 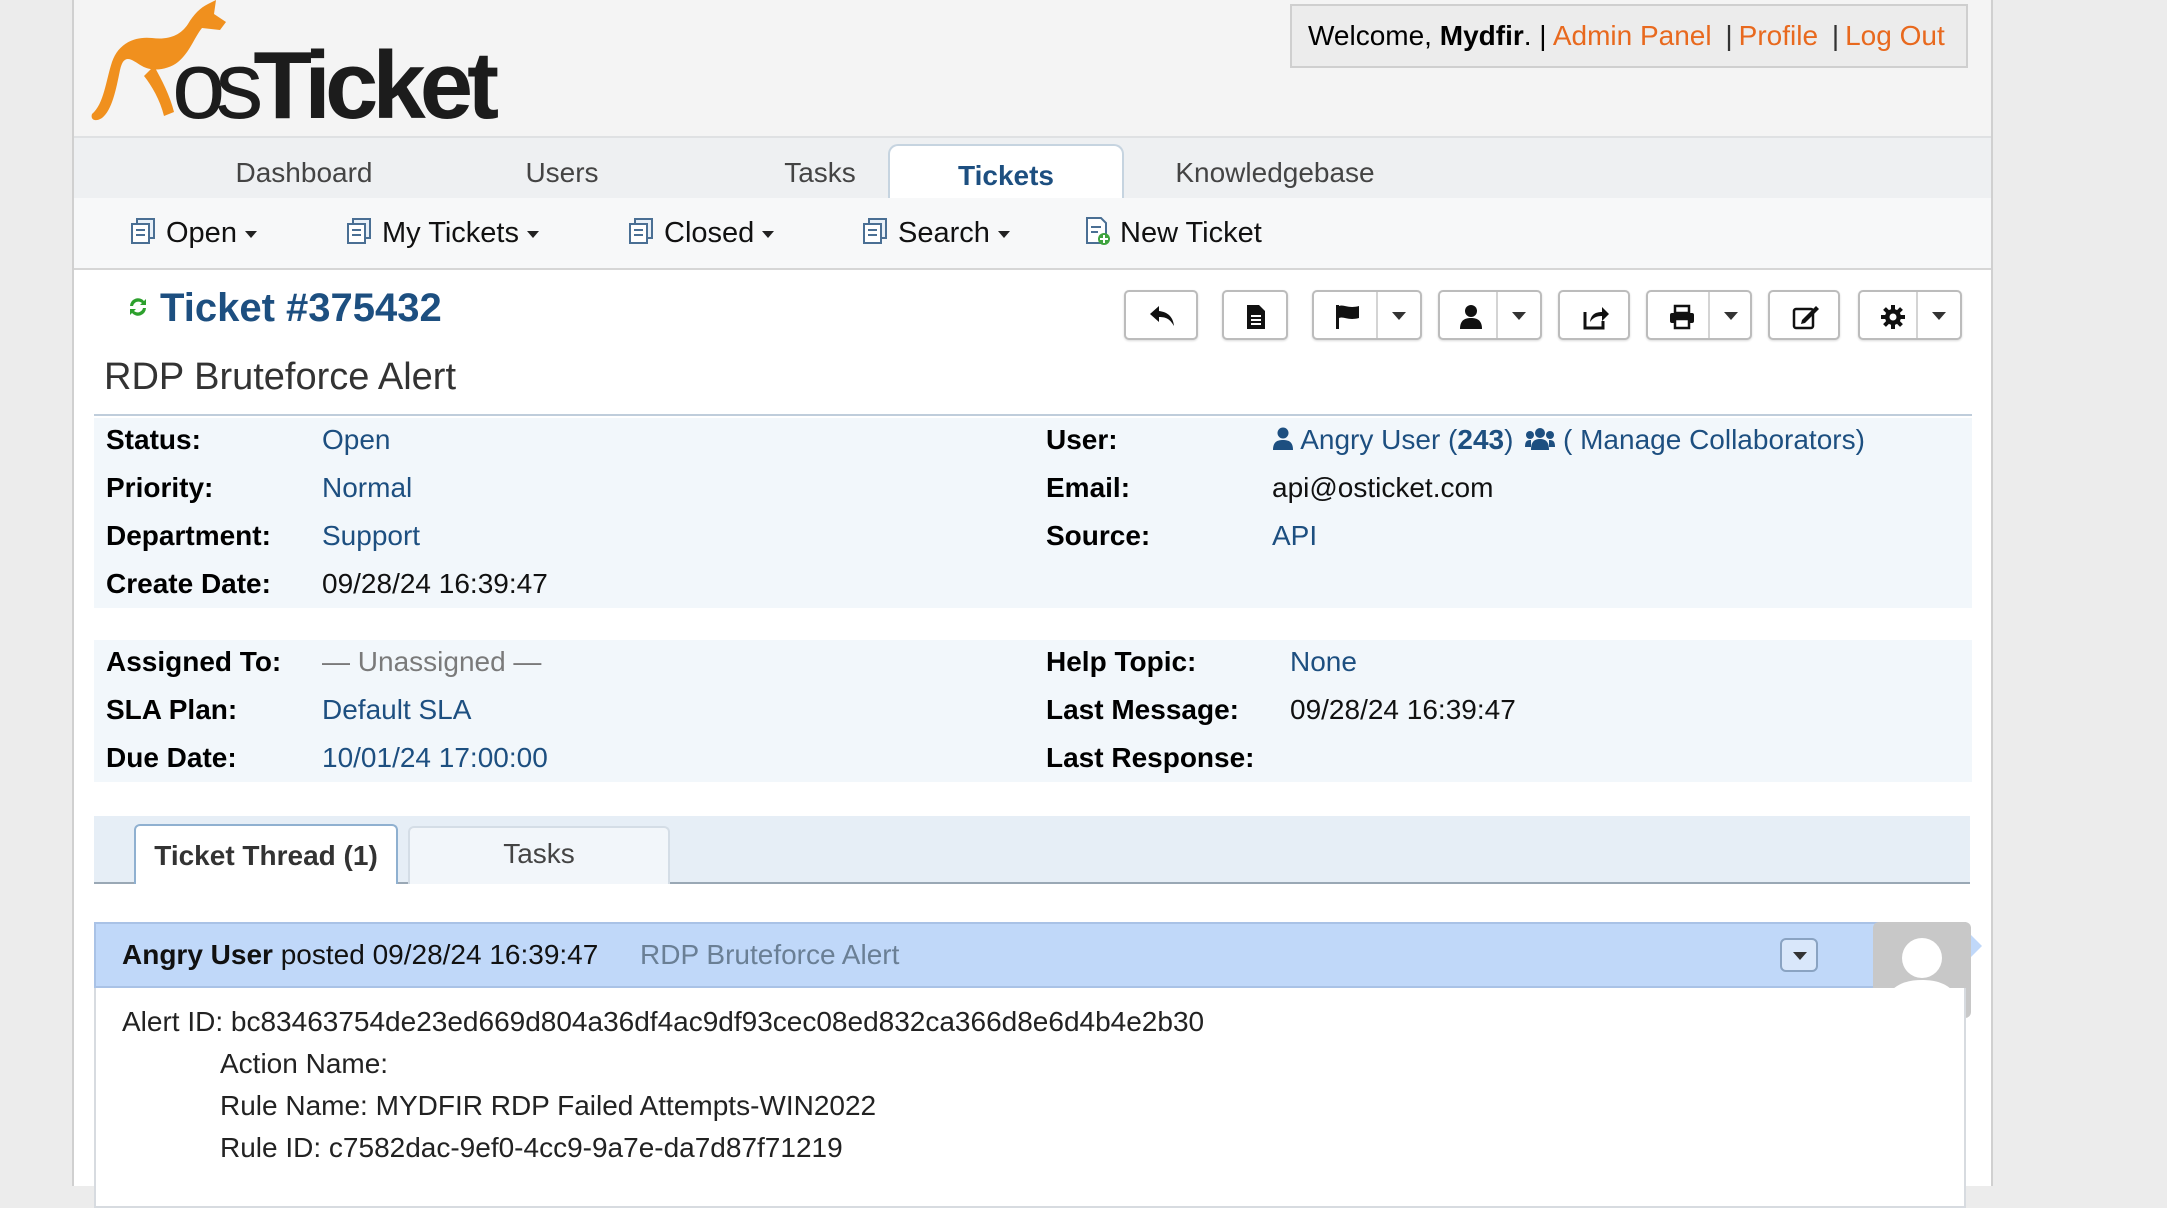 I want to click on department-value: Support, so click(x=371, y=536).